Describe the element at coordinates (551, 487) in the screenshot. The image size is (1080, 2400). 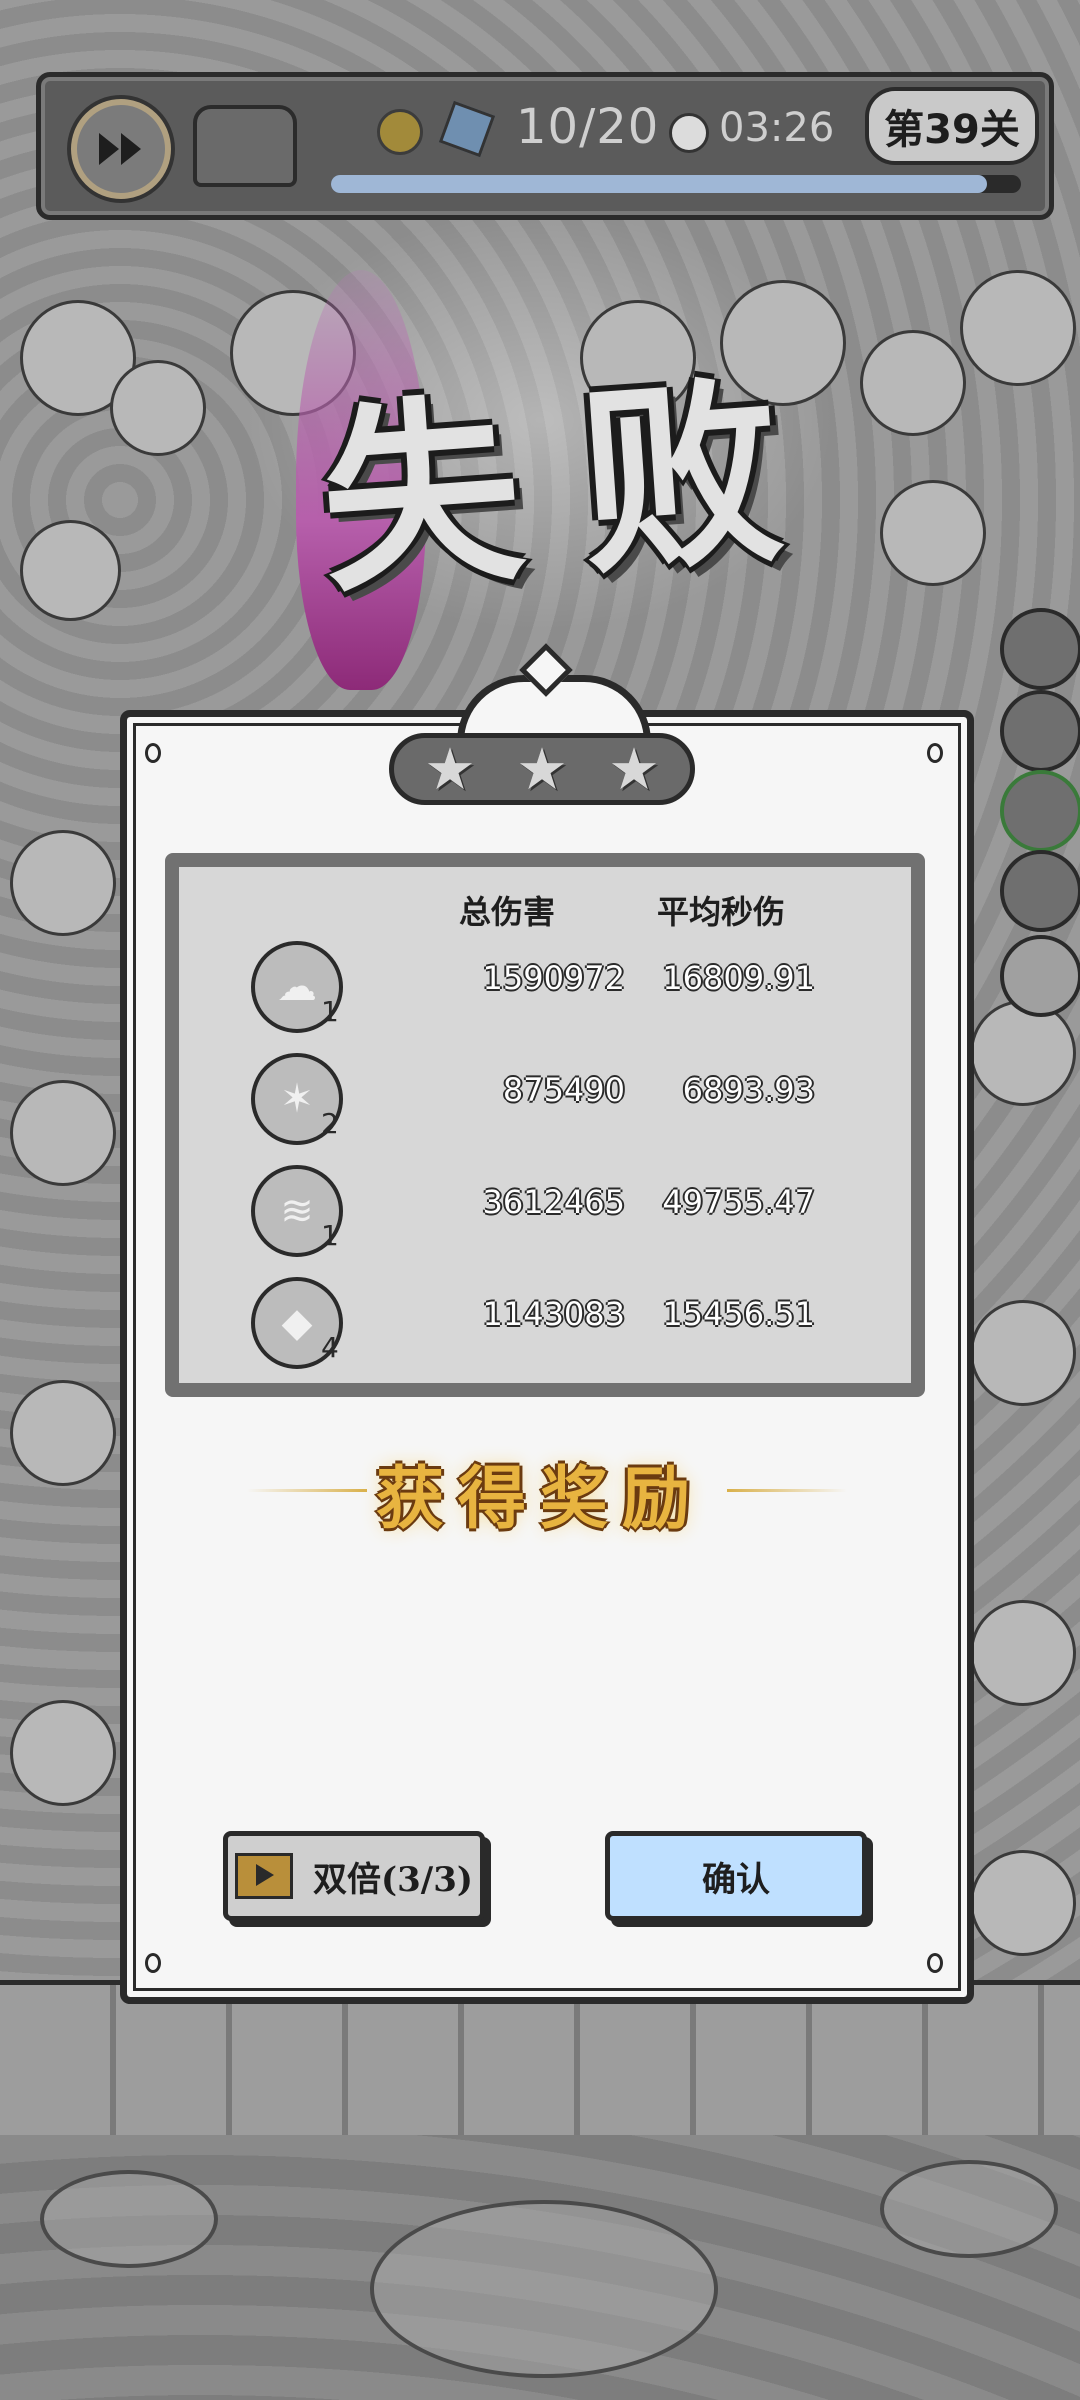
I see `defeat-title: 失败` at that location.